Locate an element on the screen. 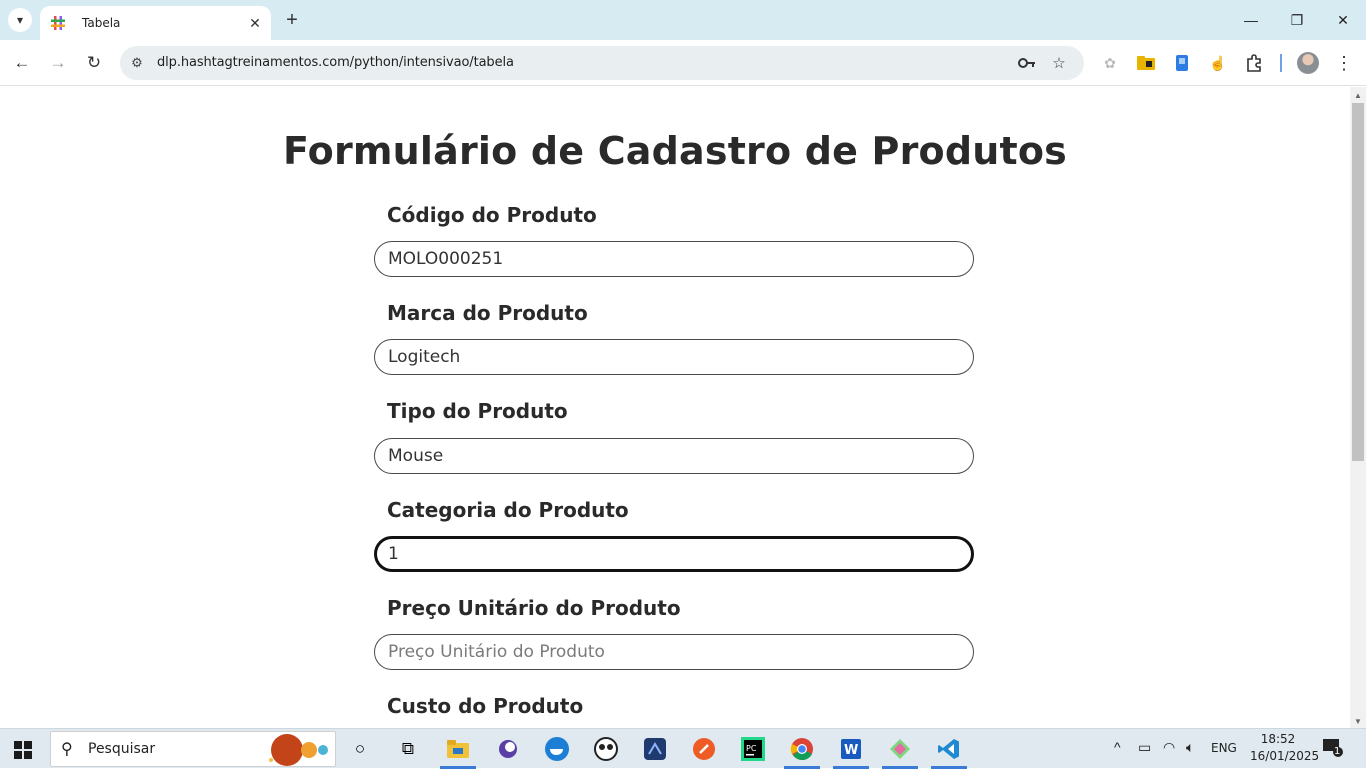  profile-avatar is located at coordinates (1308, 63).